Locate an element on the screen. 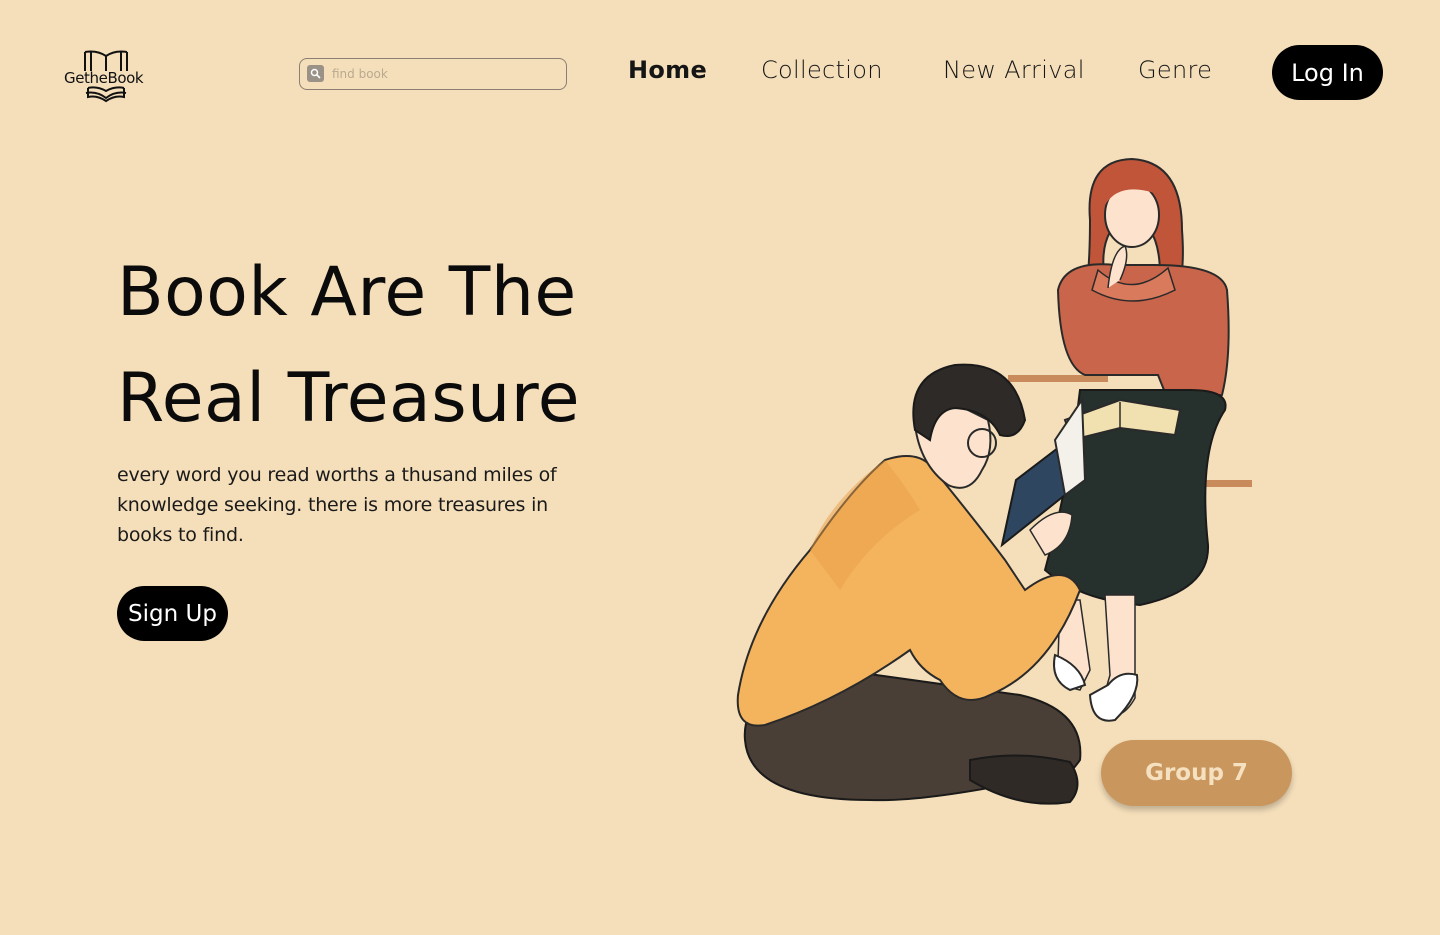  group-7-button: Group 7 is located at coordinates (1196, 773).